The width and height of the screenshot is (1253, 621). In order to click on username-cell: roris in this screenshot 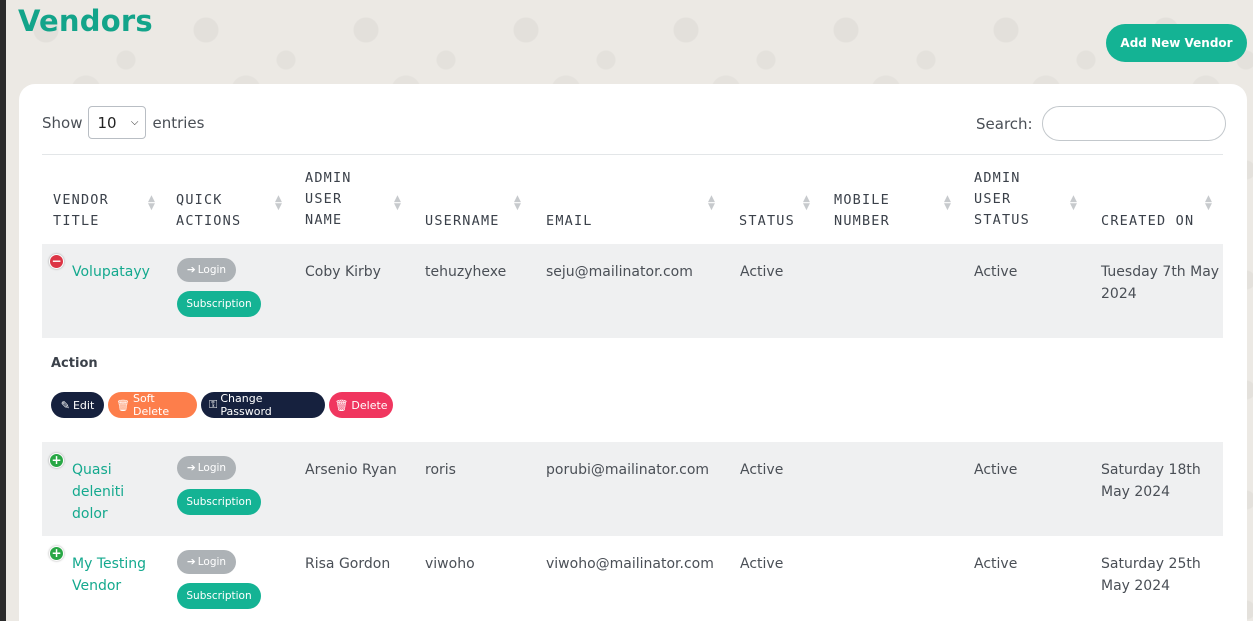, I will do `click(440, 470)`.